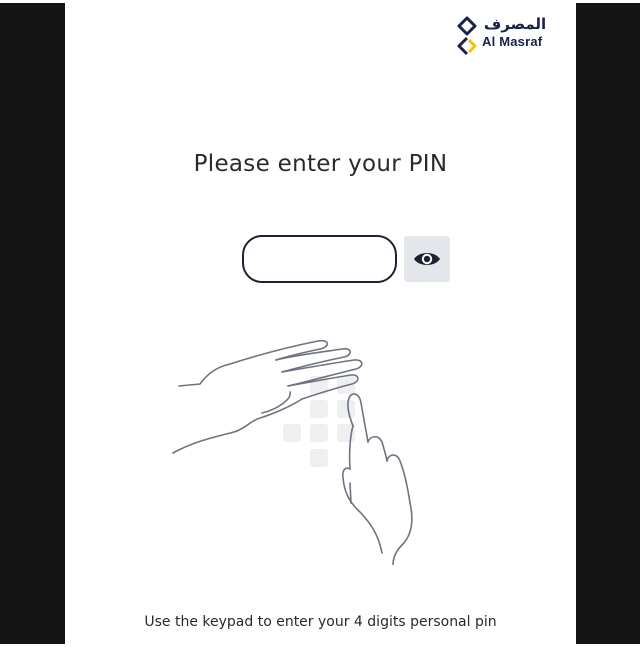  I want to click on page-title: Please enter your PIN, so click(320, 164).